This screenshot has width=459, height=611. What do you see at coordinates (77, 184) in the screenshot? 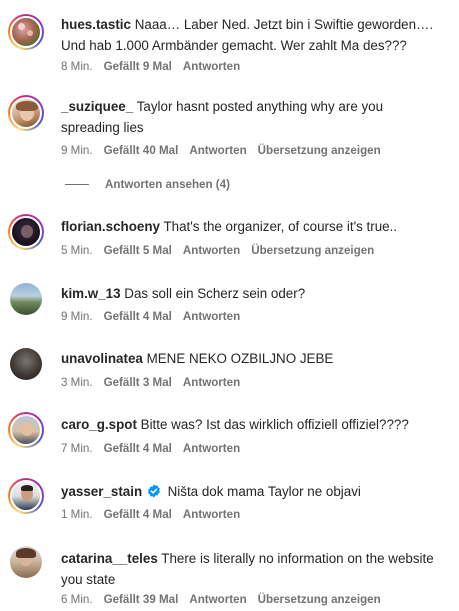
I see `divider-line` at bounding box center [77, 184].